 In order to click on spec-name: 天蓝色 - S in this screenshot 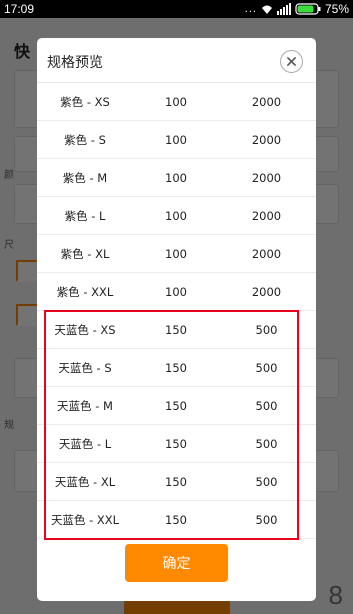, I will do `click(85, 367)`.